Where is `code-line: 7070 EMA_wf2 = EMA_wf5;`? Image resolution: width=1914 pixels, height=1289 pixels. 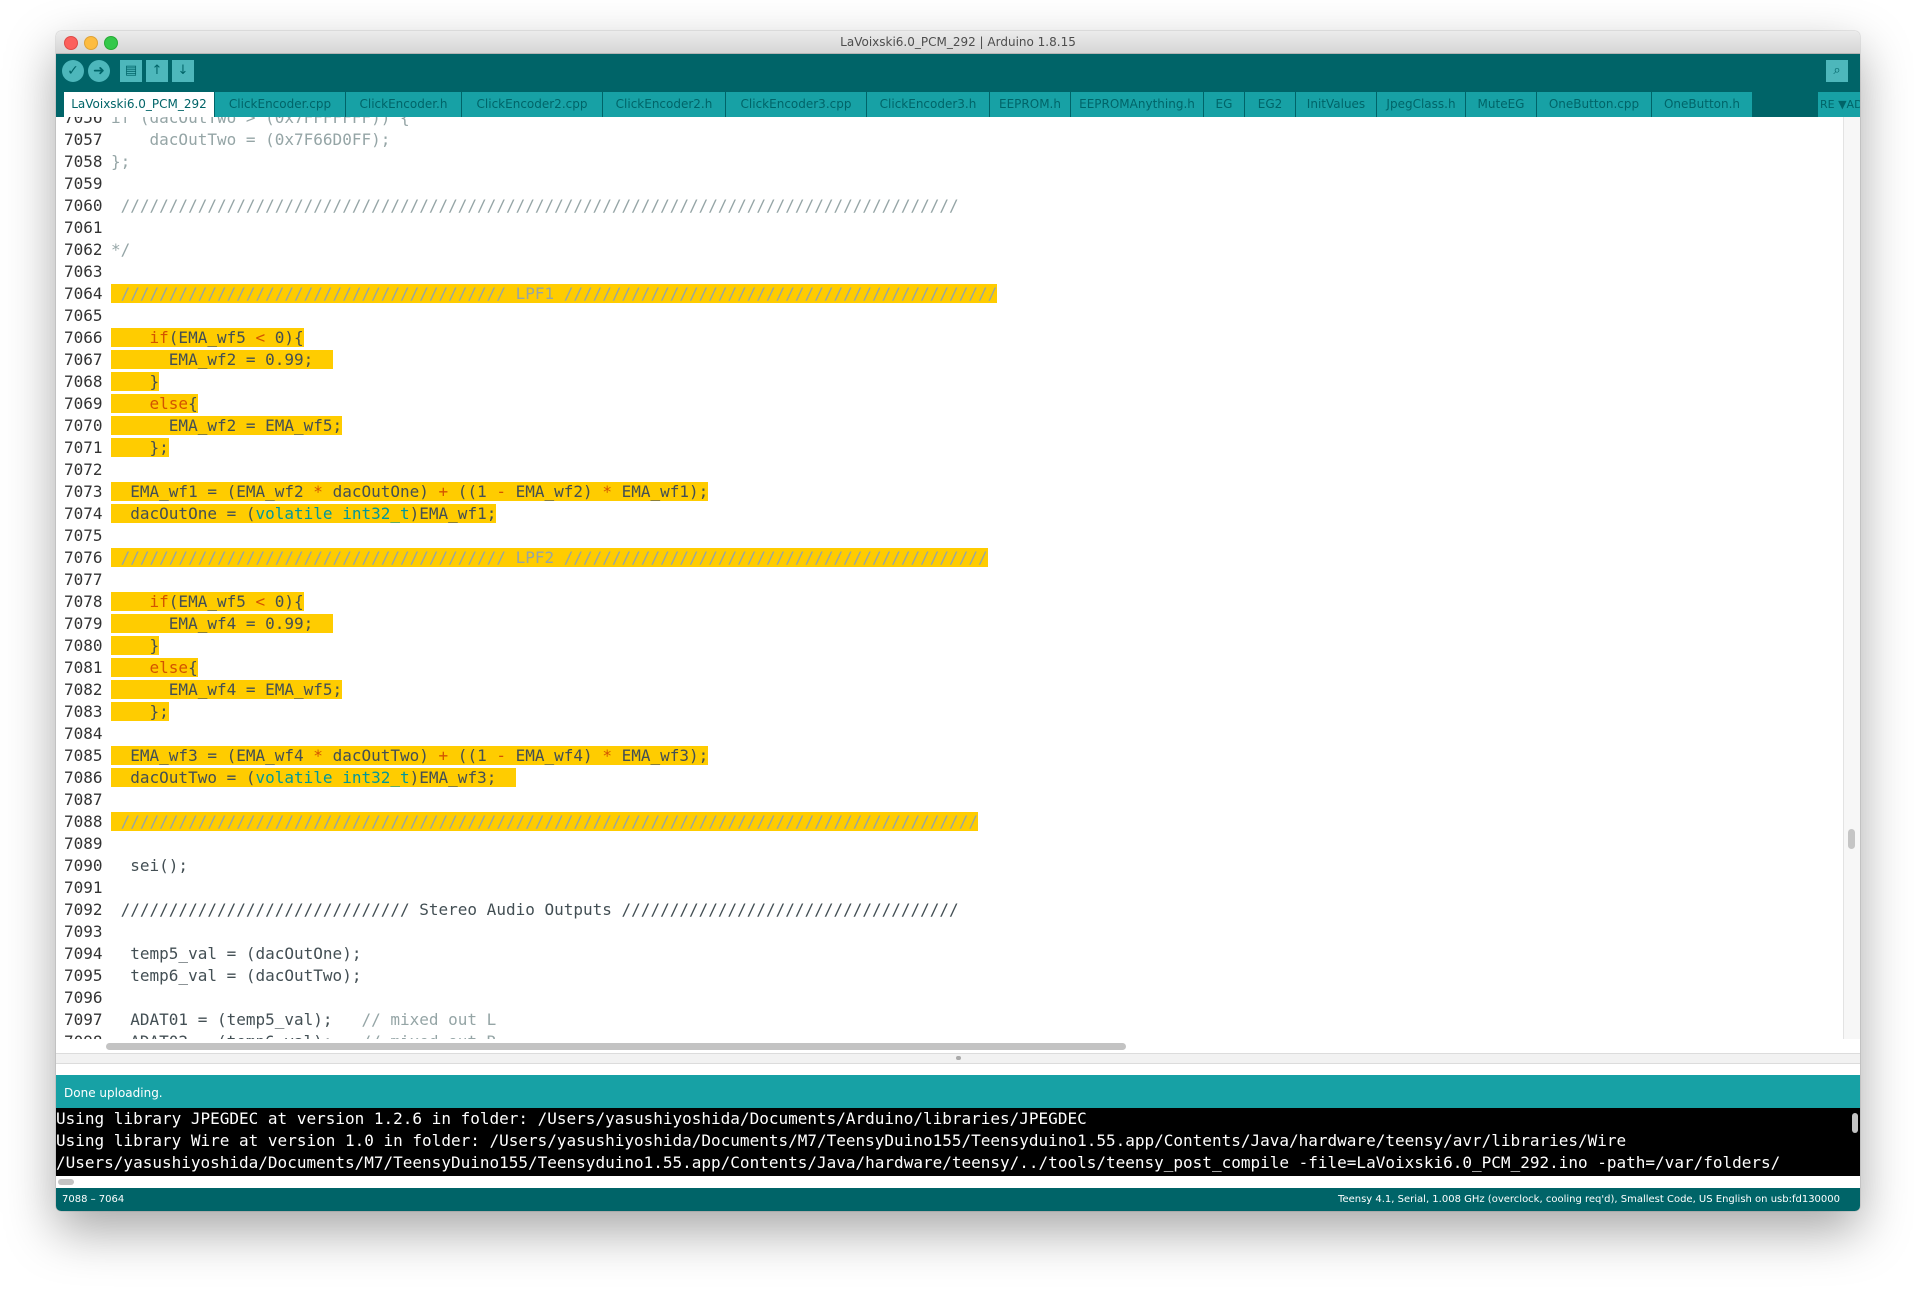
code-line: 7070 EMA_wf2 = EMA_wf5; is located at coordinates (950, 426).